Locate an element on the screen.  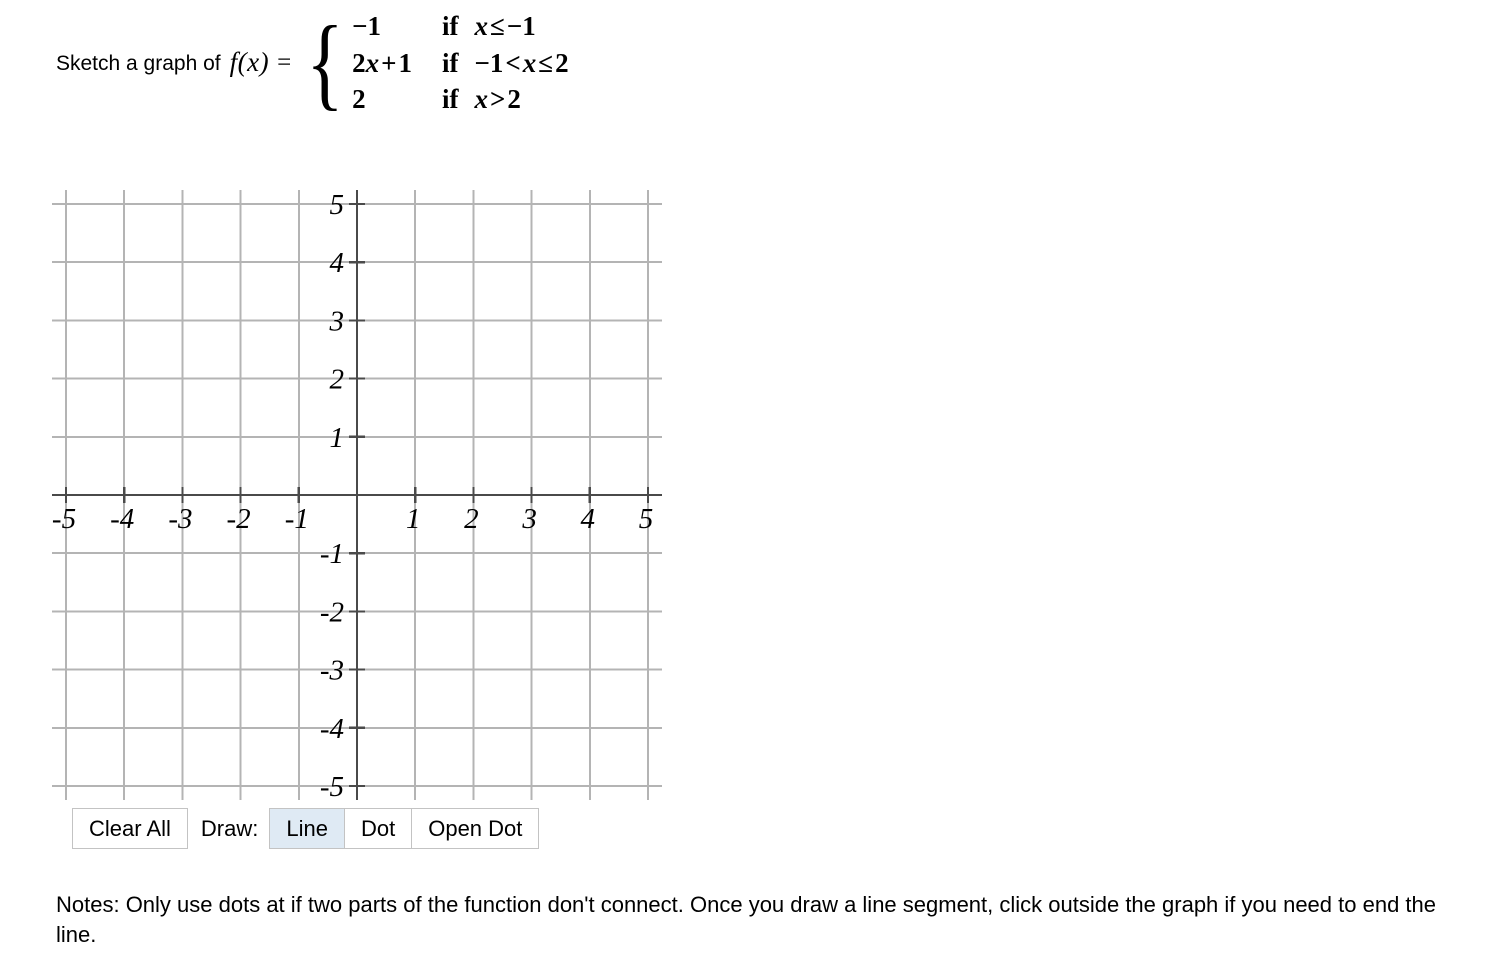
x-axis-labels: -5 -4 -3 -2 -1 1 2 3 4 5 is located at coordinates (352, 519).